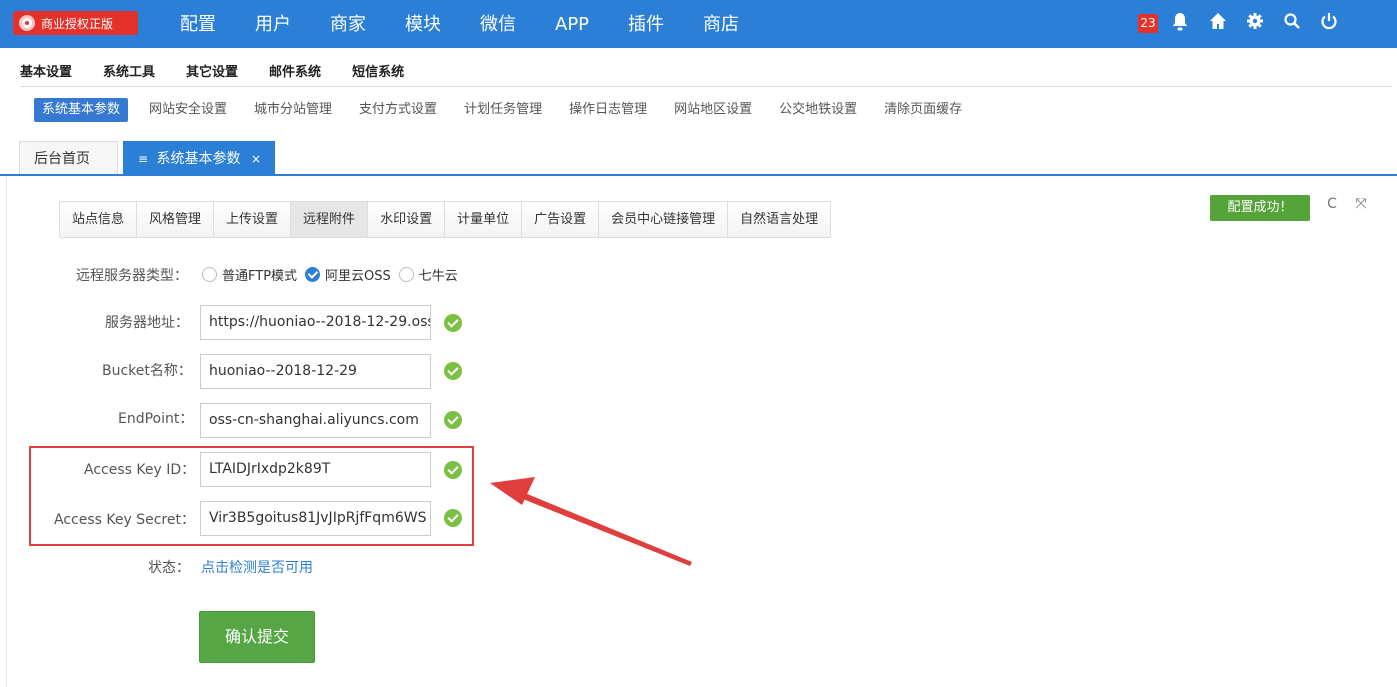  I want to click on subtab-remote-attachment: 远程附件, so click(330, 219).